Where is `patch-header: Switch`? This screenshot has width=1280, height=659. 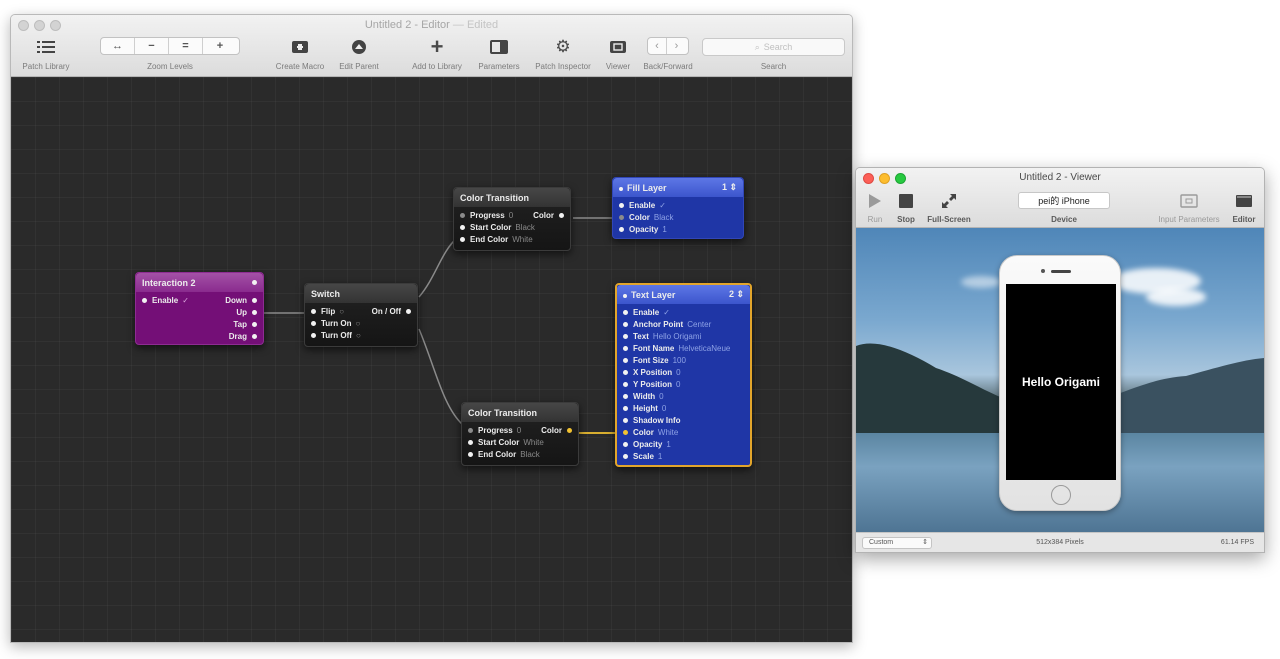
patch-header: Switch is located at coordinates (361, 293).